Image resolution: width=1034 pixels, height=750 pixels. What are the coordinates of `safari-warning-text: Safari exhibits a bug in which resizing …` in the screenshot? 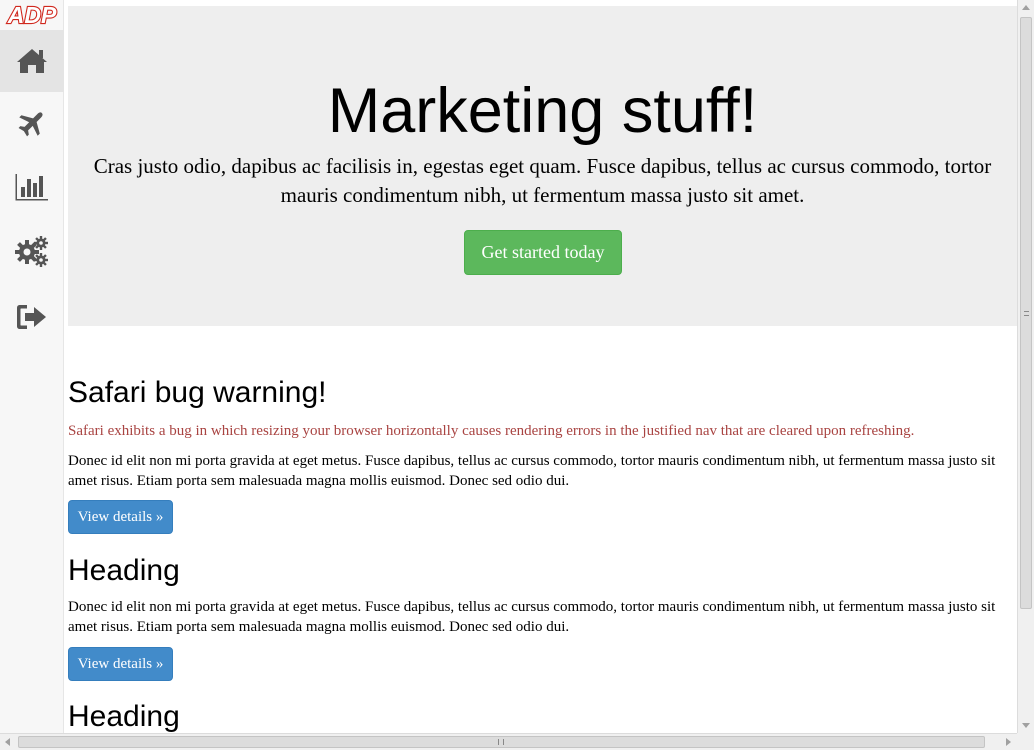 It's located at (491, 431).